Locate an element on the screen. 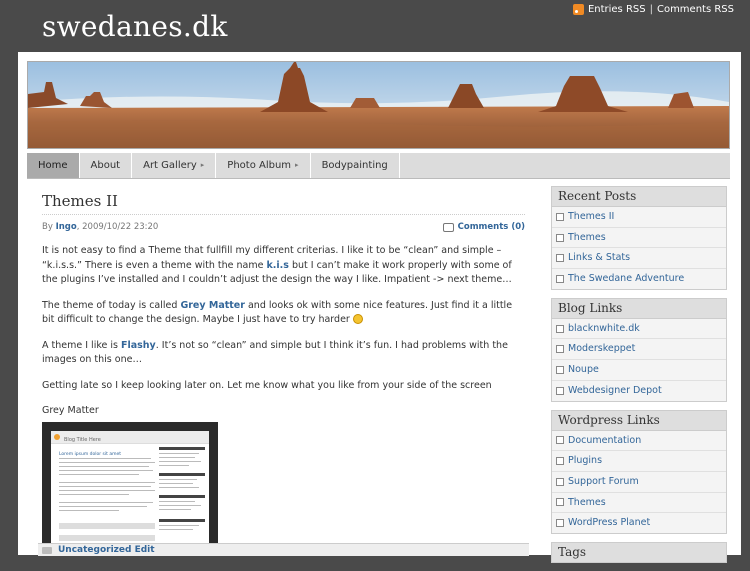  rss-icon is located at coordinates (578, 9).